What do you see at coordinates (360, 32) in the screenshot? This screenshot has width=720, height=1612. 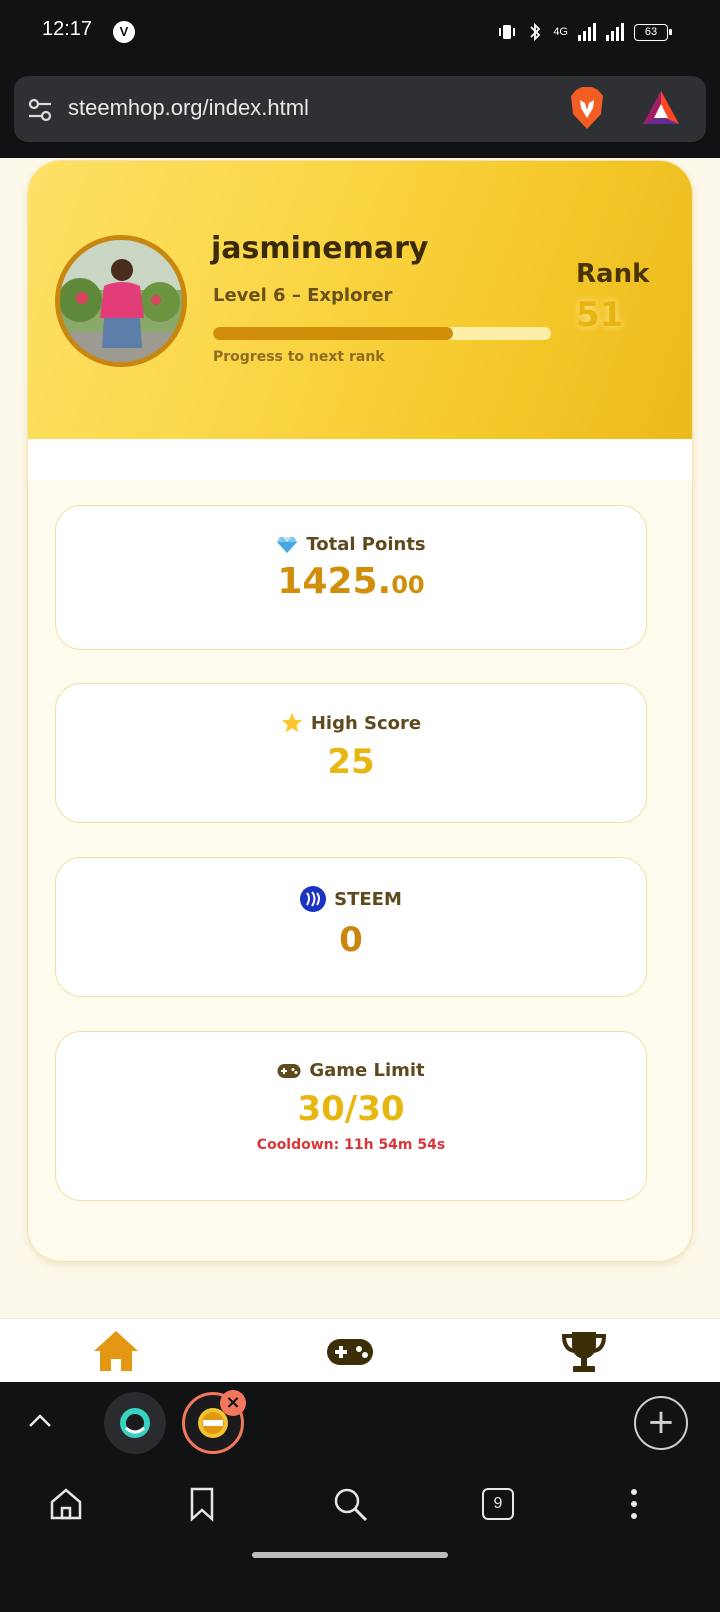 I see `status-bar: 12:17 V 4G 63` at bounding box center [360, 32].